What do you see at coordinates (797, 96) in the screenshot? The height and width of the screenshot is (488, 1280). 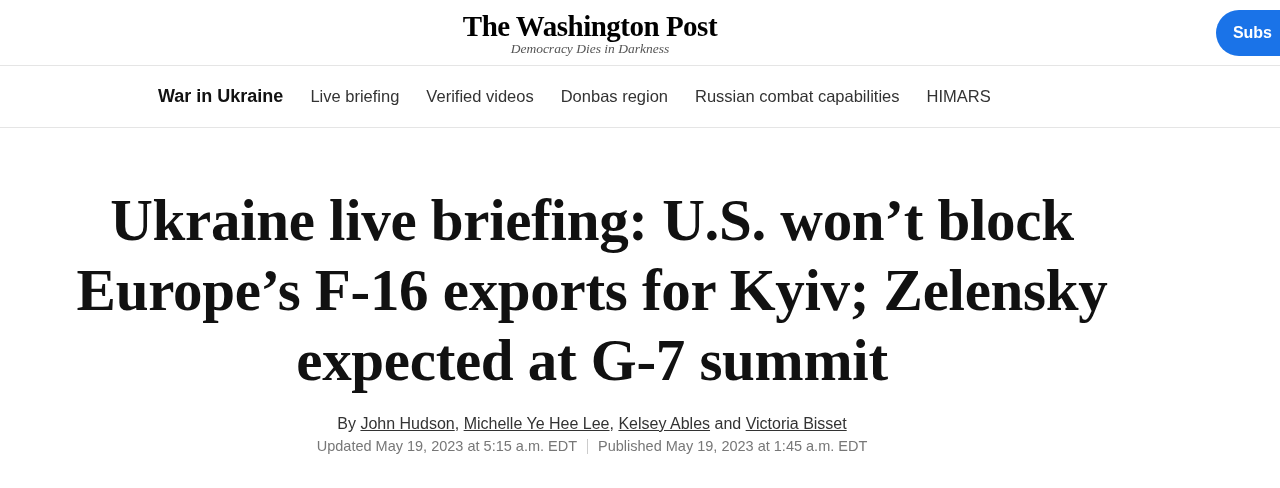 I see `nav-link: Russian combat capabilities` at bounding box center [797, 96].